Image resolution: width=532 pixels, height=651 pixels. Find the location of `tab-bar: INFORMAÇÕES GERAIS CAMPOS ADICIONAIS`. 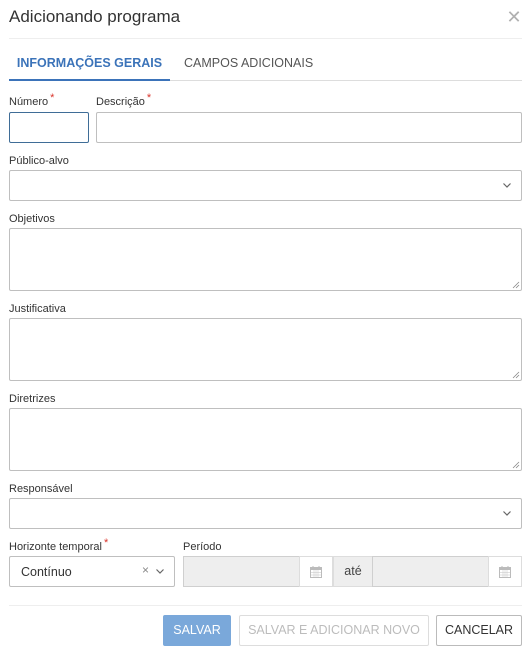

tab-bar: INFORMAÇÕES GERAIS CAMPOS ADICIONAIS is located at coordinates (265, 66).